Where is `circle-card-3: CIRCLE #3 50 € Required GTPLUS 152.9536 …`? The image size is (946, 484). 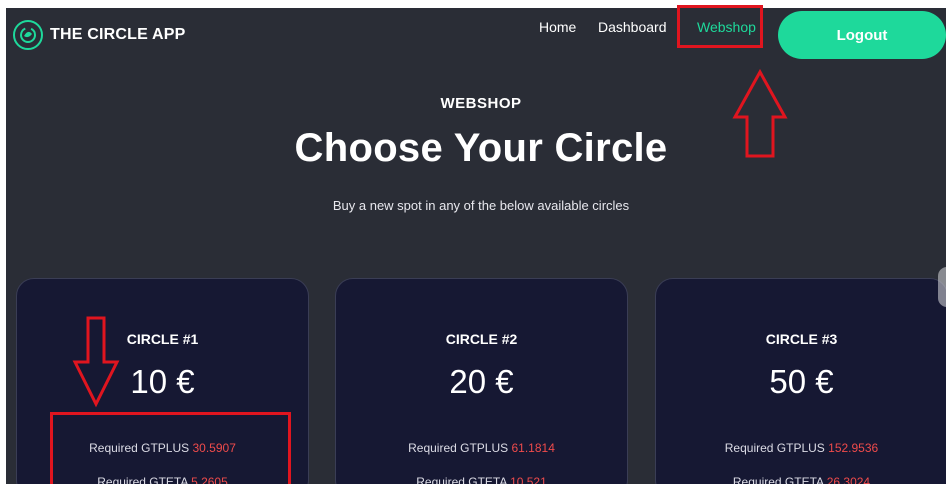 circle-card-3: CIRCLE #3 50 € Required GTPLUS 152.9536 … is located at coordinates (800, 381).